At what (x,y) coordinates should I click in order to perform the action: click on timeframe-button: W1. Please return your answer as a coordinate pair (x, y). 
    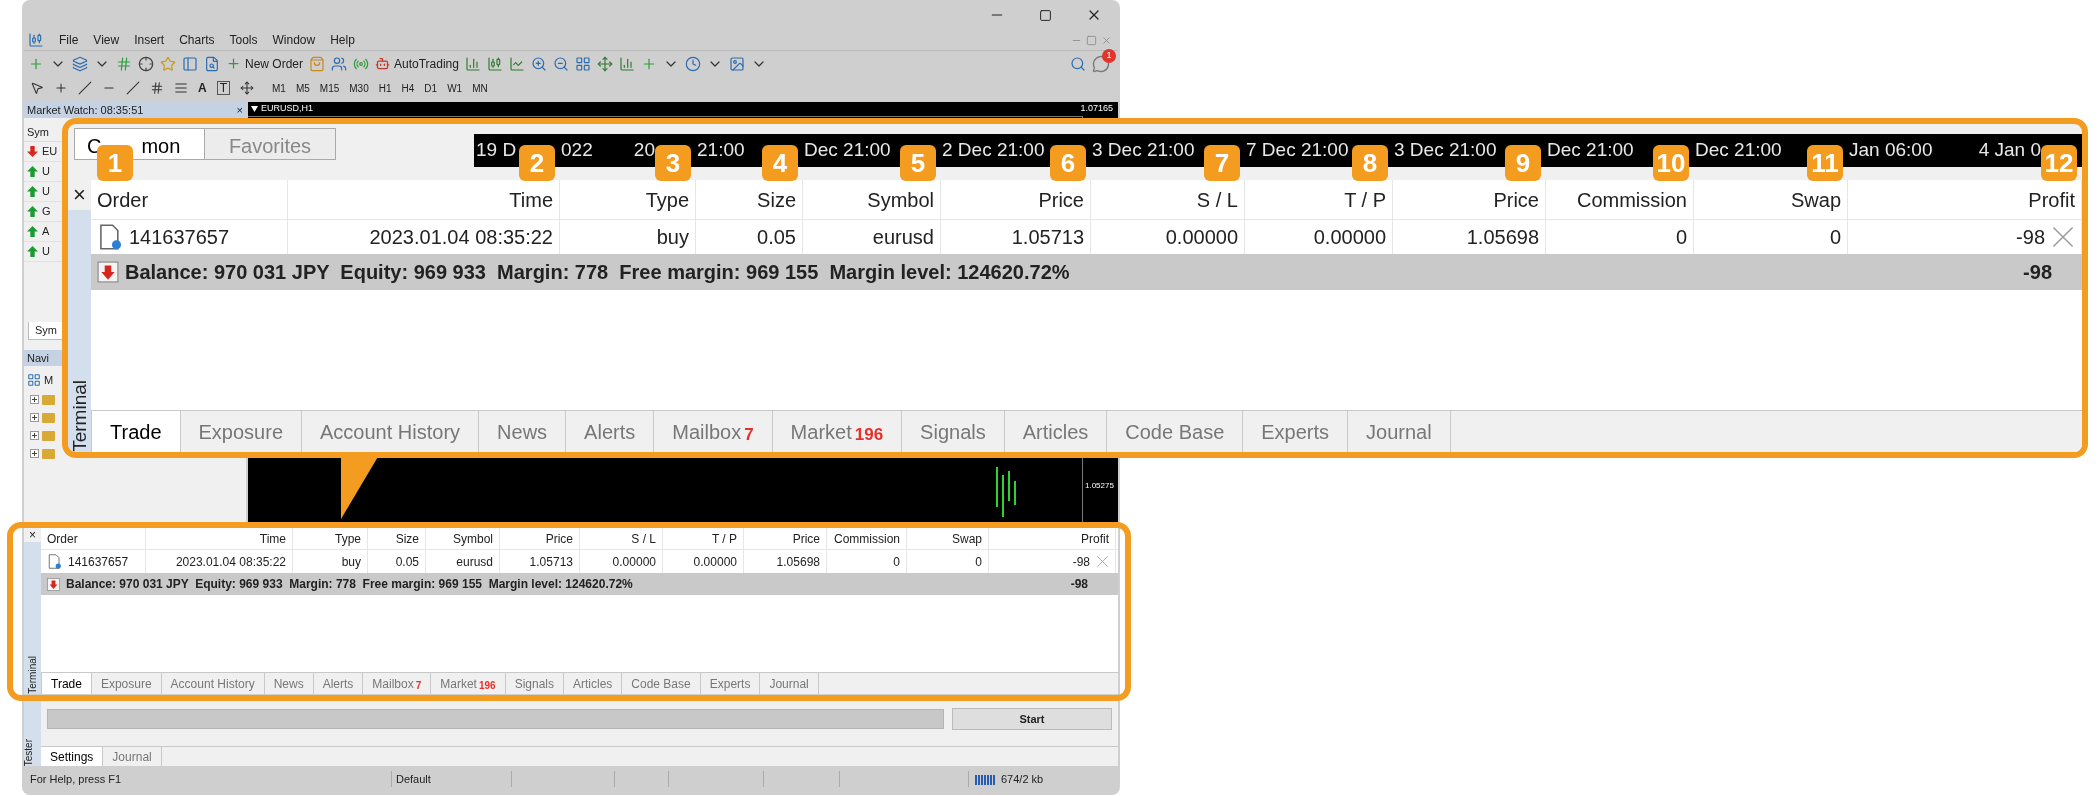
    Looking at the image, I should click on (455, 88).